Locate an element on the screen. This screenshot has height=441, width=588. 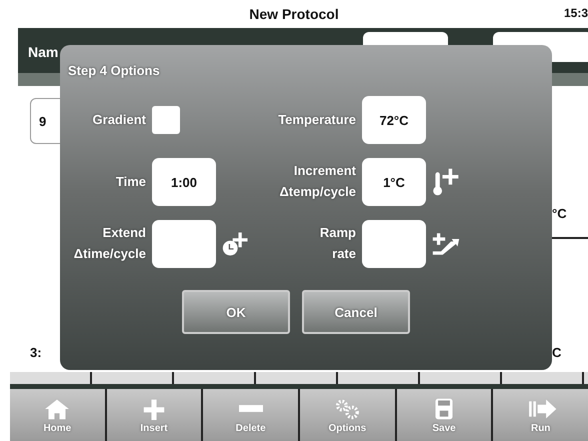
clock-time: 15:3 is located at coordinates (576, 13).